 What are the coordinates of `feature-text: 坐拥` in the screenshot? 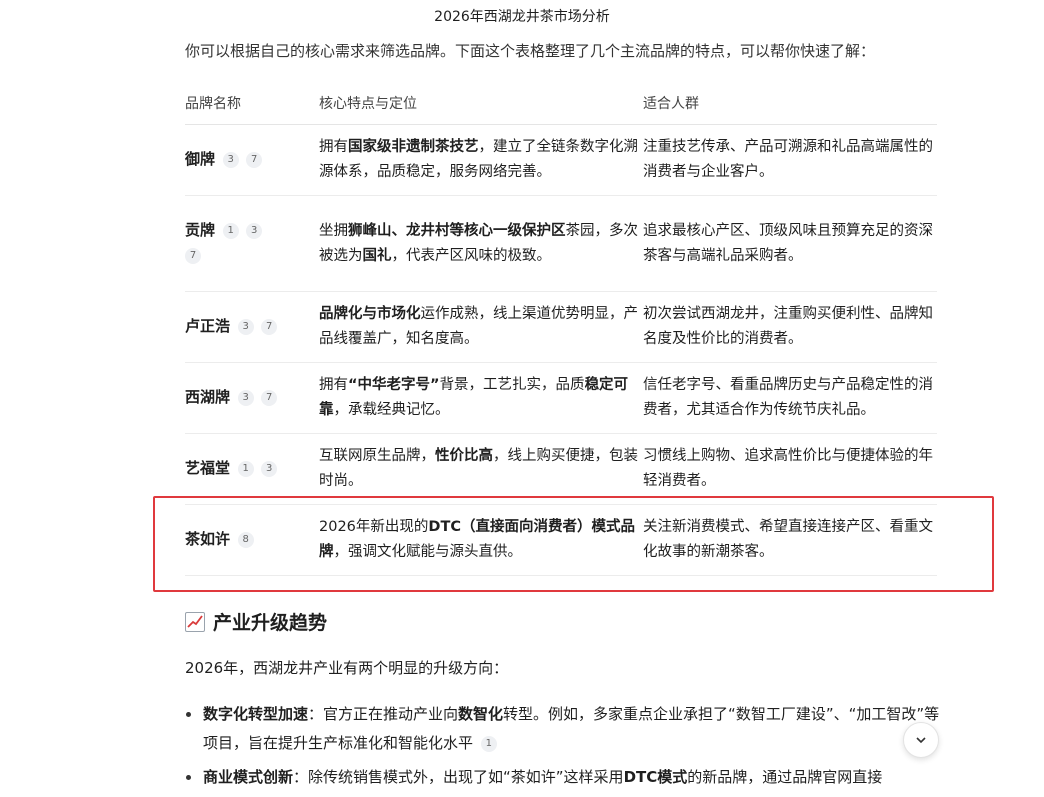 It's located at (333, 230).